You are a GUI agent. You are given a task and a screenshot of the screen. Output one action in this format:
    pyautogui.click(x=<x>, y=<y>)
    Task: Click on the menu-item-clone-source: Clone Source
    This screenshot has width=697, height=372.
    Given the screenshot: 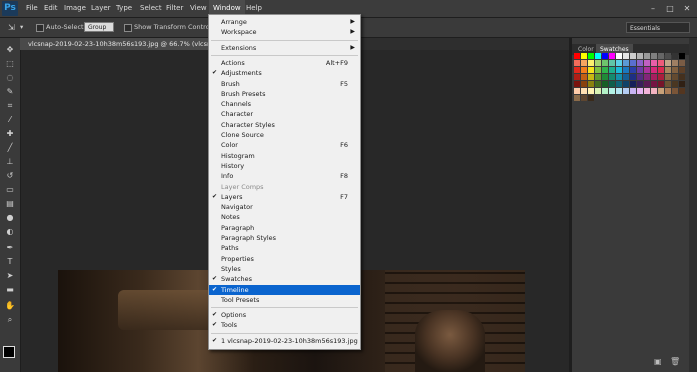 What is the action you would take?
    pyautogui.click(x=284, y=135)
    